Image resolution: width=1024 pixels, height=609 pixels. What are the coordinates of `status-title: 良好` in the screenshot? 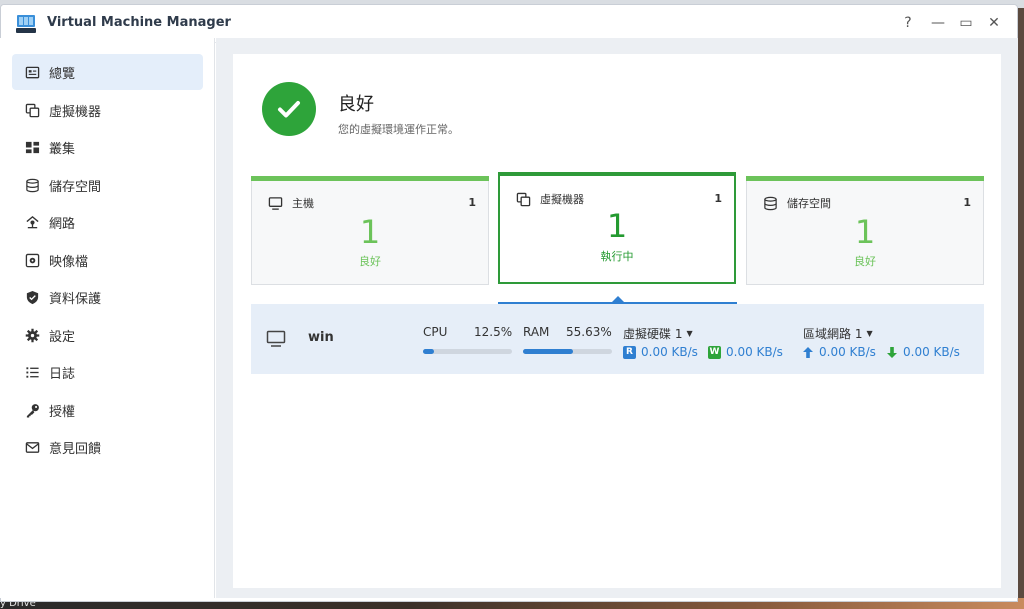 It's located at (356, 104).